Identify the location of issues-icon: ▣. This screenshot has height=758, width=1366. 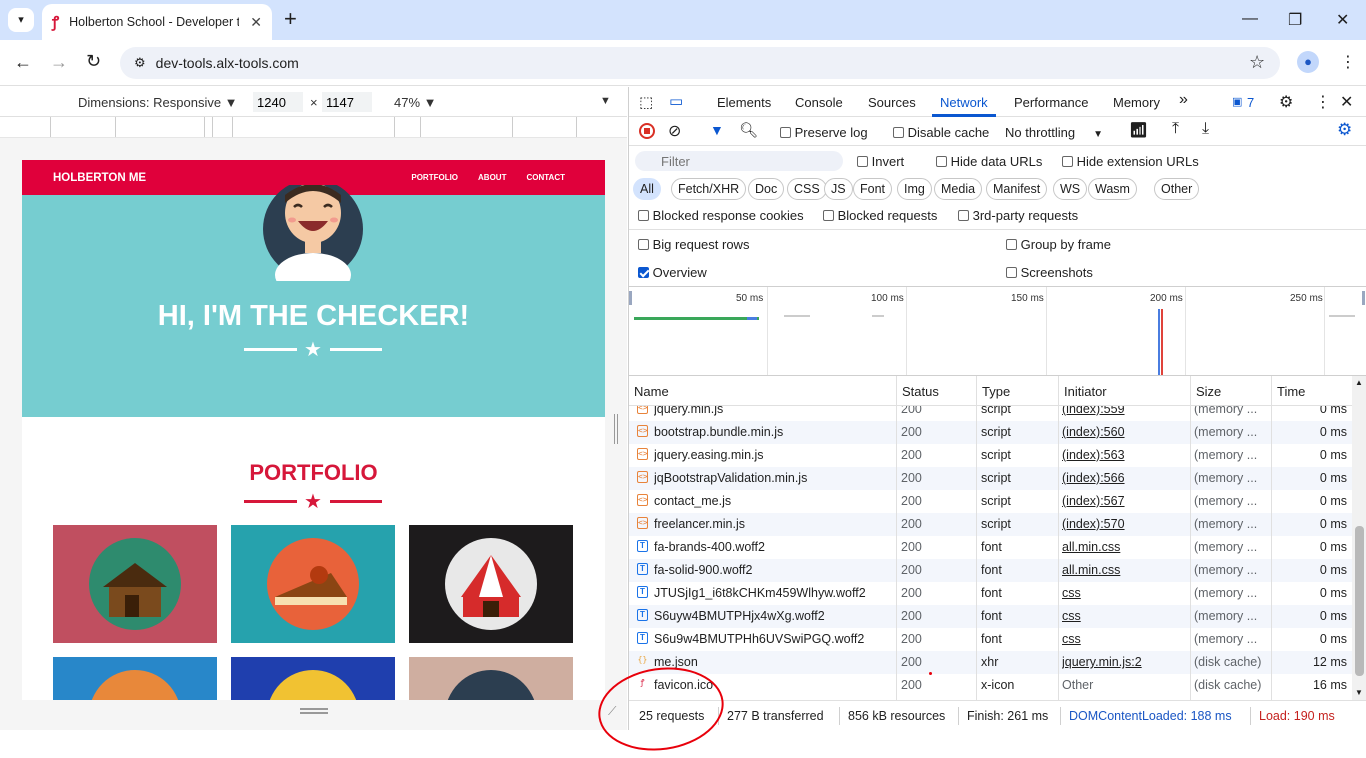
(1237, 101).